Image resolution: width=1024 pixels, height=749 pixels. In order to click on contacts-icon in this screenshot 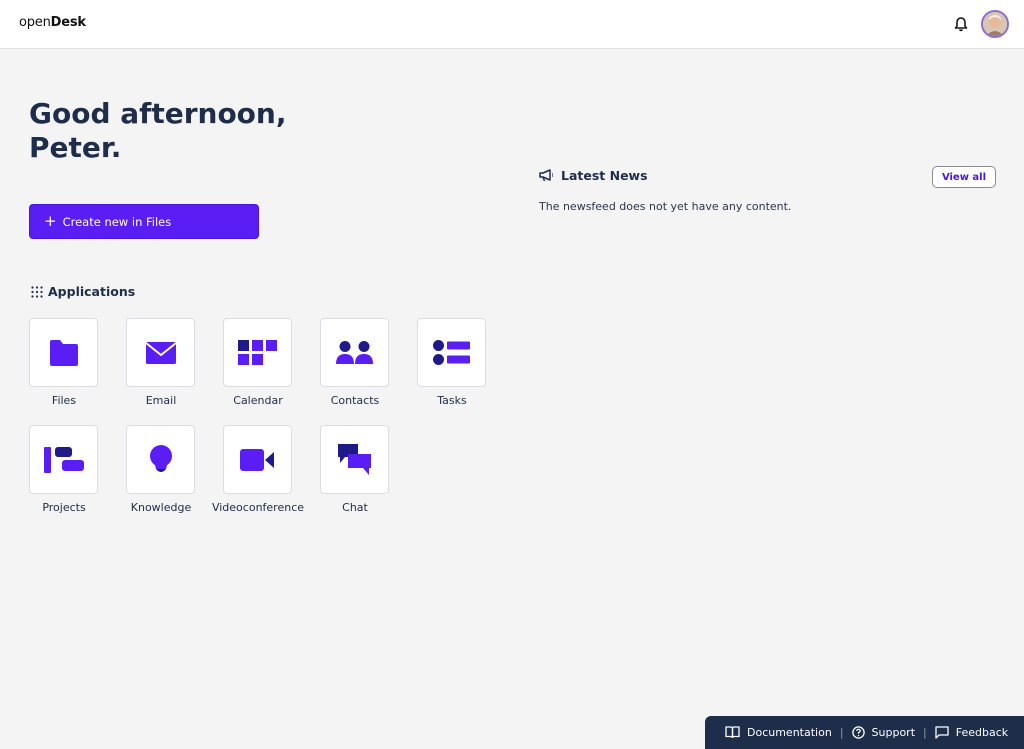, I will do `click(354, 352)`.